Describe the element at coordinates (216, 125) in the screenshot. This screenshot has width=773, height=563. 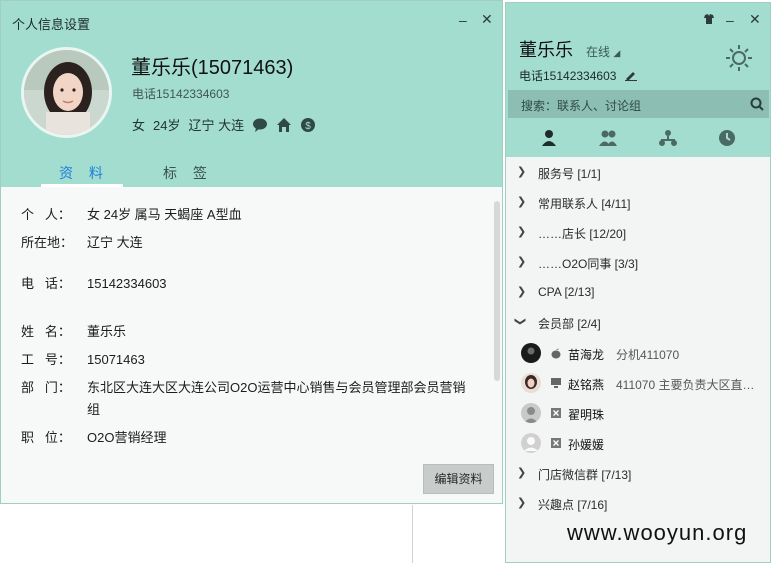
I see `location: 辽宁 大连` at that location.